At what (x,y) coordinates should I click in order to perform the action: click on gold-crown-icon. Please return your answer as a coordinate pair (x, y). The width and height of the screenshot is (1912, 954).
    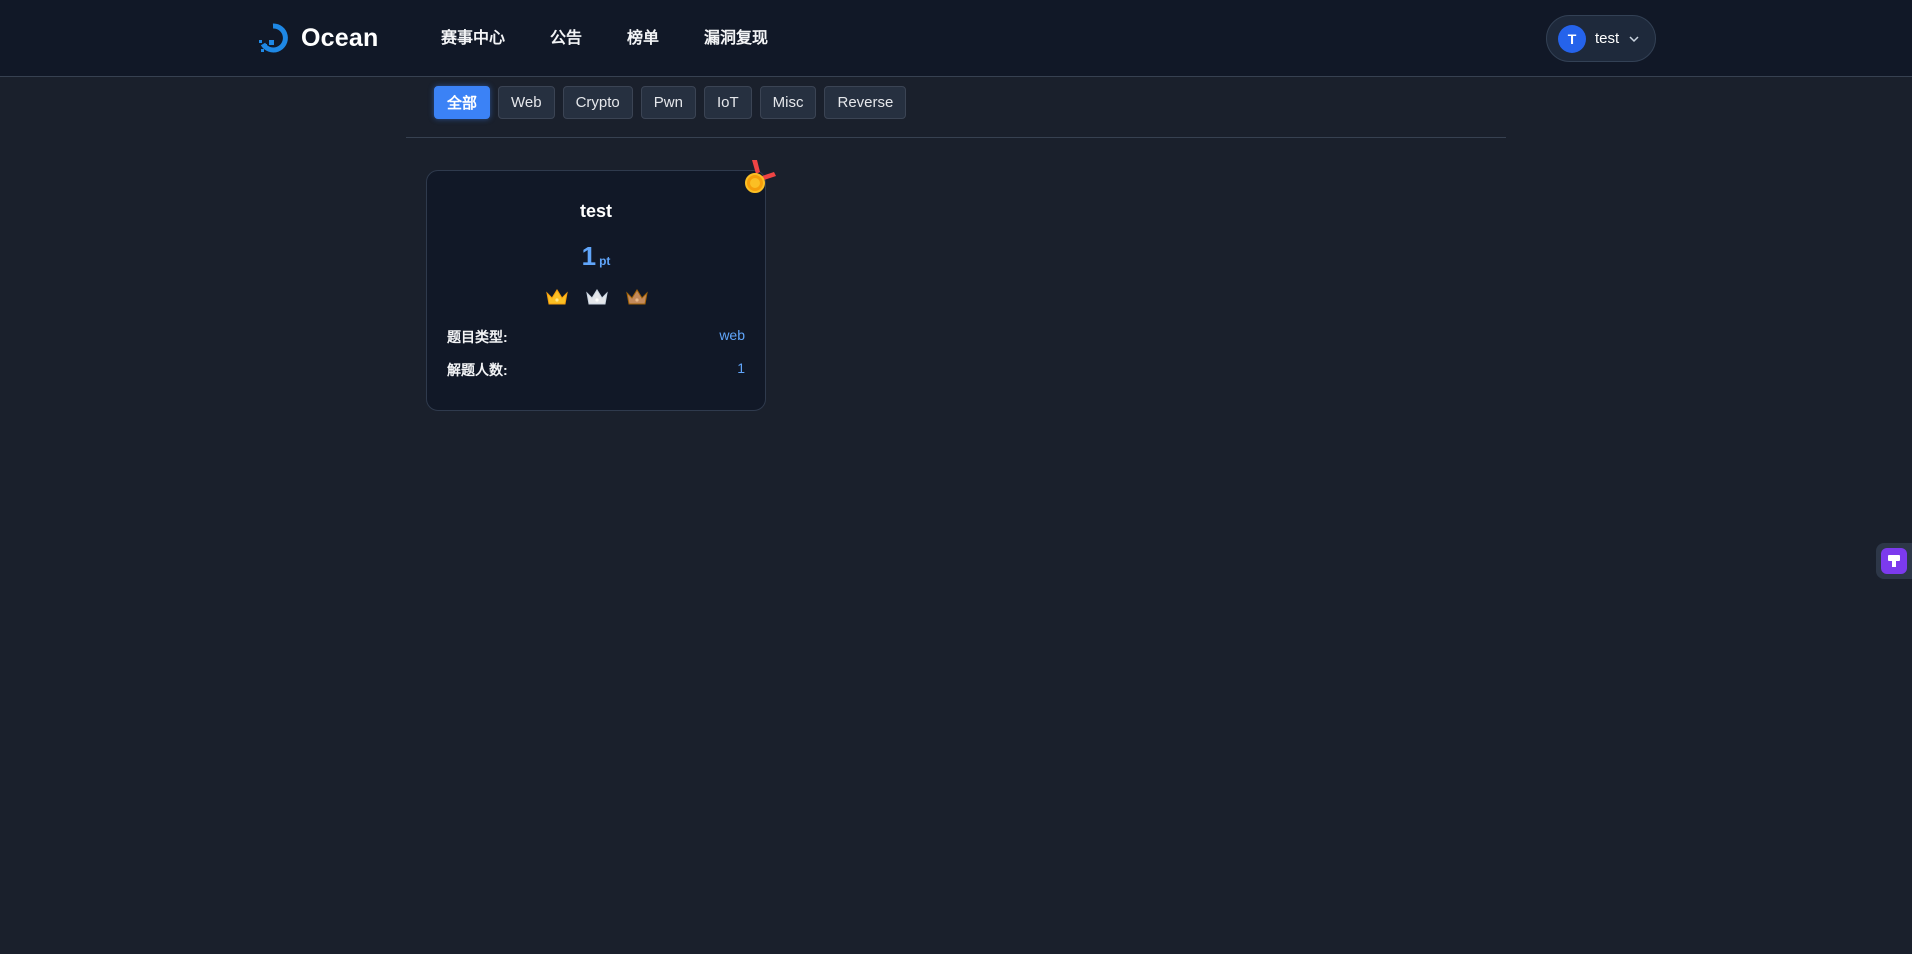
    Looking at the image, I should click on (557, 297).